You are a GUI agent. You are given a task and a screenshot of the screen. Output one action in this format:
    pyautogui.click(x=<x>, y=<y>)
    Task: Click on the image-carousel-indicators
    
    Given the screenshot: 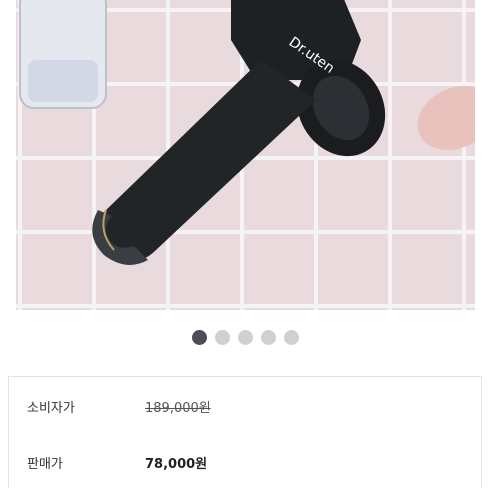 What is the action you would take?
    pyautogui.click(x=245, y=337)
    